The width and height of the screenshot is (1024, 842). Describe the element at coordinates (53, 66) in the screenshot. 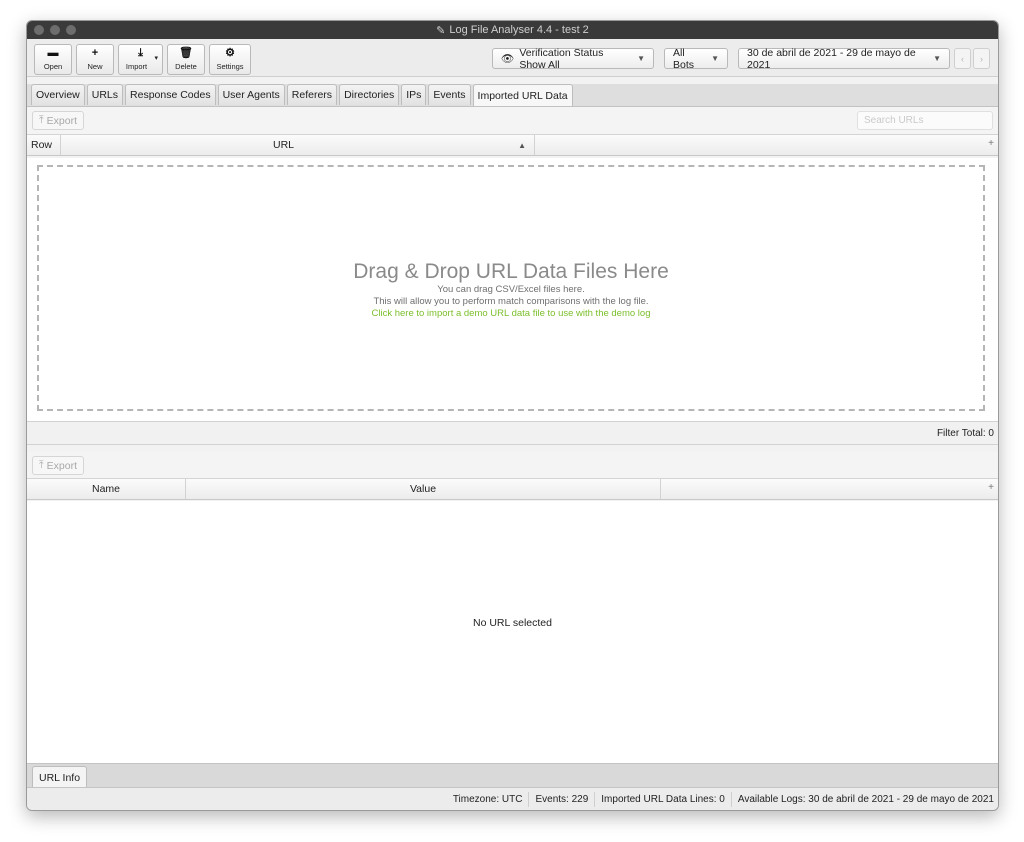

I see `open-button-label: Open` at that location.